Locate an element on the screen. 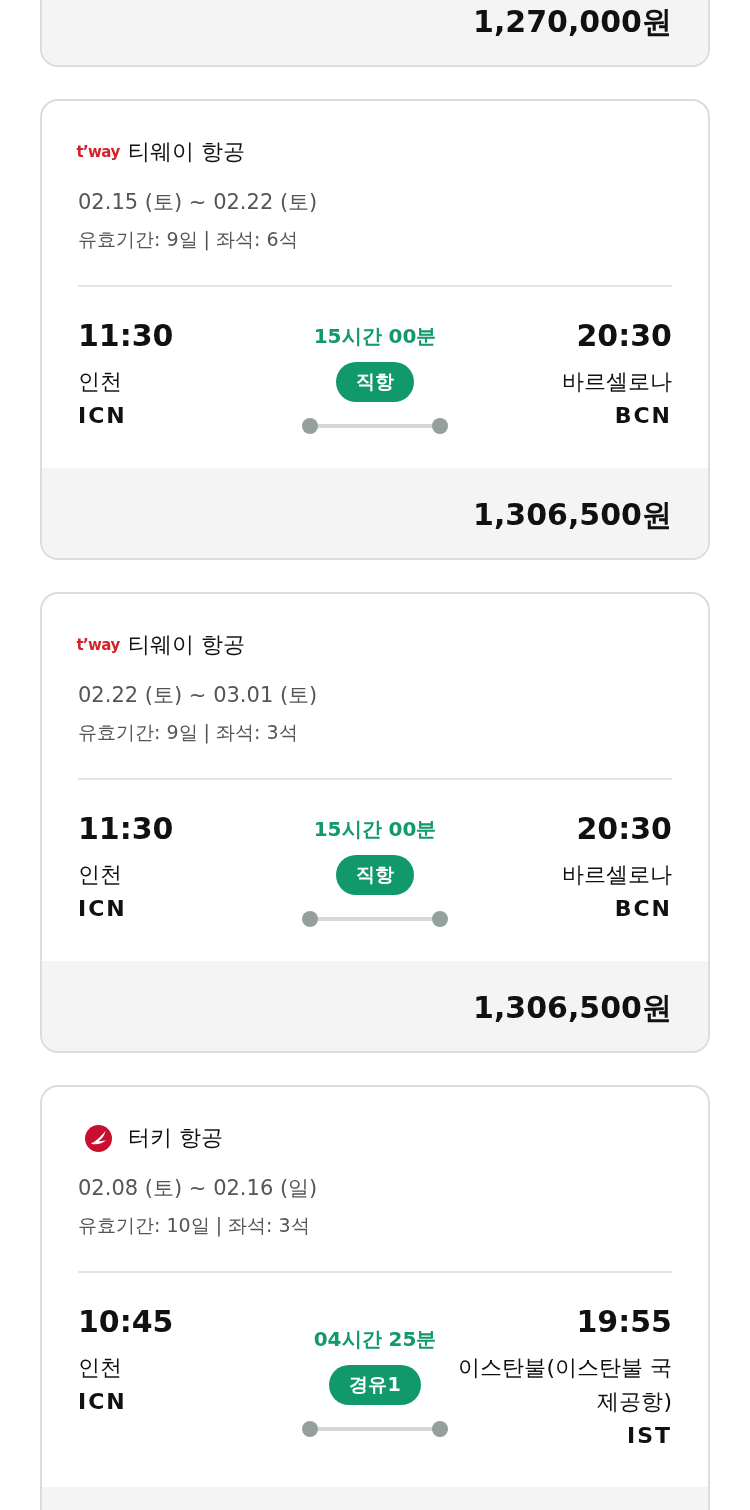 This screenshot has height=1510, width=750. stops-badge: 경유1 is located at coordinates (375, 1384).